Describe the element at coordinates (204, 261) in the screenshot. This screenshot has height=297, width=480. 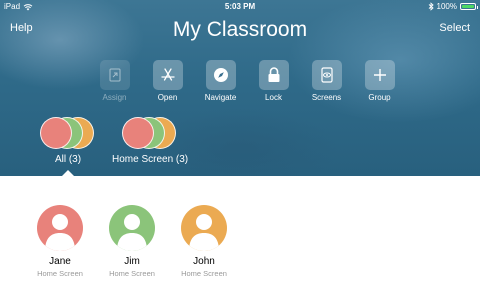
I see `student-name: John` at that location.